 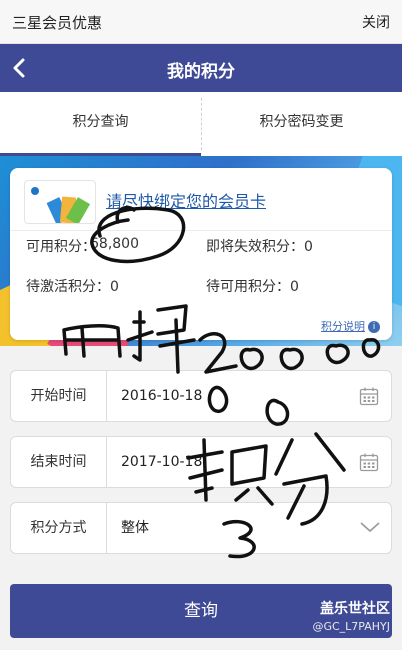 I want to click on close-button: 关闭, so click(x=376, y=22).